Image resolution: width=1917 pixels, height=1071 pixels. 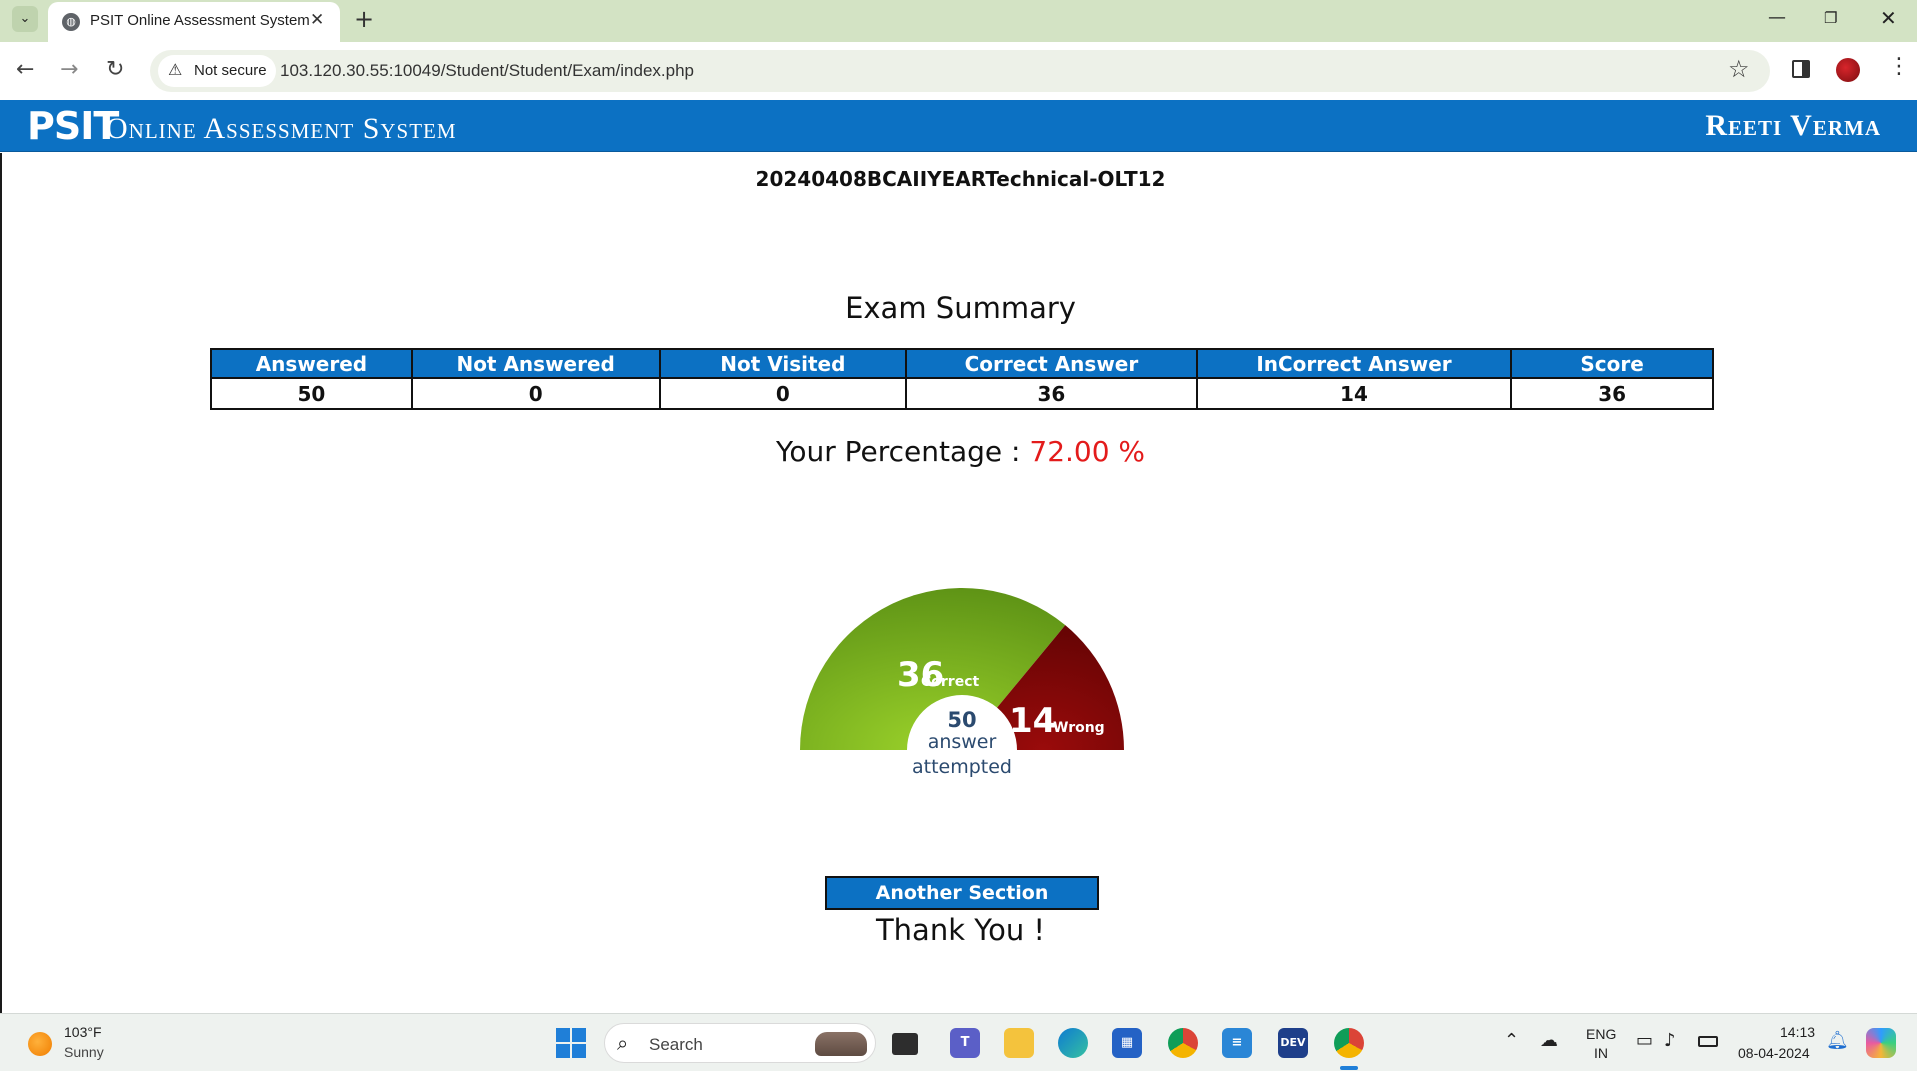 I want to click on region-indicator: IN, so click(x=1601, y=1053).